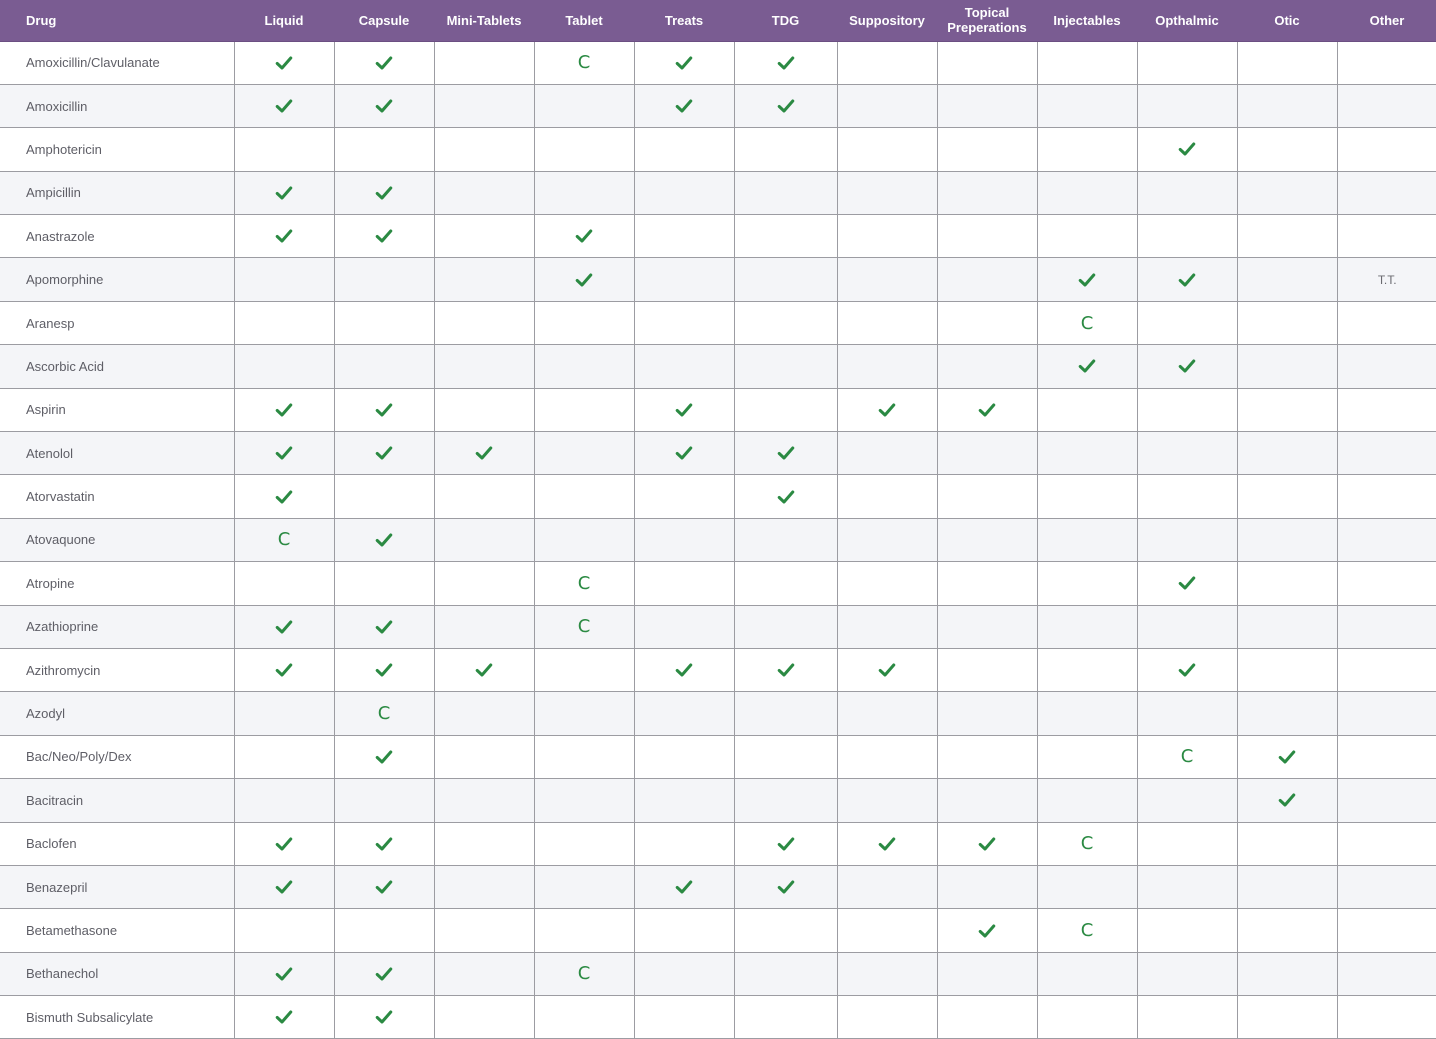 The width and height of the screenshot is (1436, 1039). What do you see at coordinates (718, 670) in the screenshot?
I see `table-row: Azithromycin` at bounding box center [718, 670].